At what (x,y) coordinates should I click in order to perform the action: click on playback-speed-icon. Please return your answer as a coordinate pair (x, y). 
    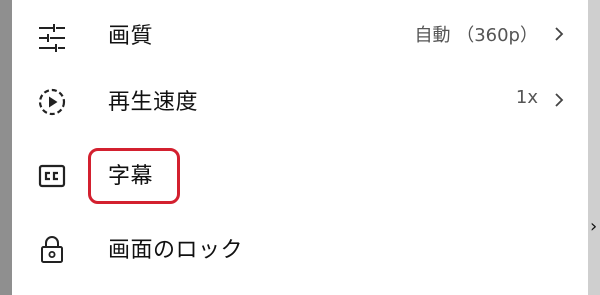
    Looking at the image, I should click on (52, 102).